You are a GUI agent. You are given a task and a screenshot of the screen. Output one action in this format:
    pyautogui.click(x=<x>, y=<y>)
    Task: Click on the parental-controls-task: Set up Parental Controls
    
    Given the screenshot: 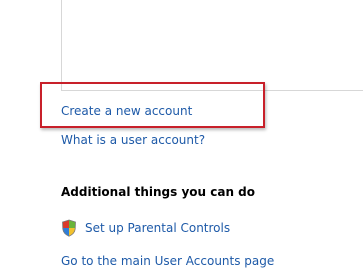 What is the action you would take?
    pyautogui.click(x=145, y=228)
    